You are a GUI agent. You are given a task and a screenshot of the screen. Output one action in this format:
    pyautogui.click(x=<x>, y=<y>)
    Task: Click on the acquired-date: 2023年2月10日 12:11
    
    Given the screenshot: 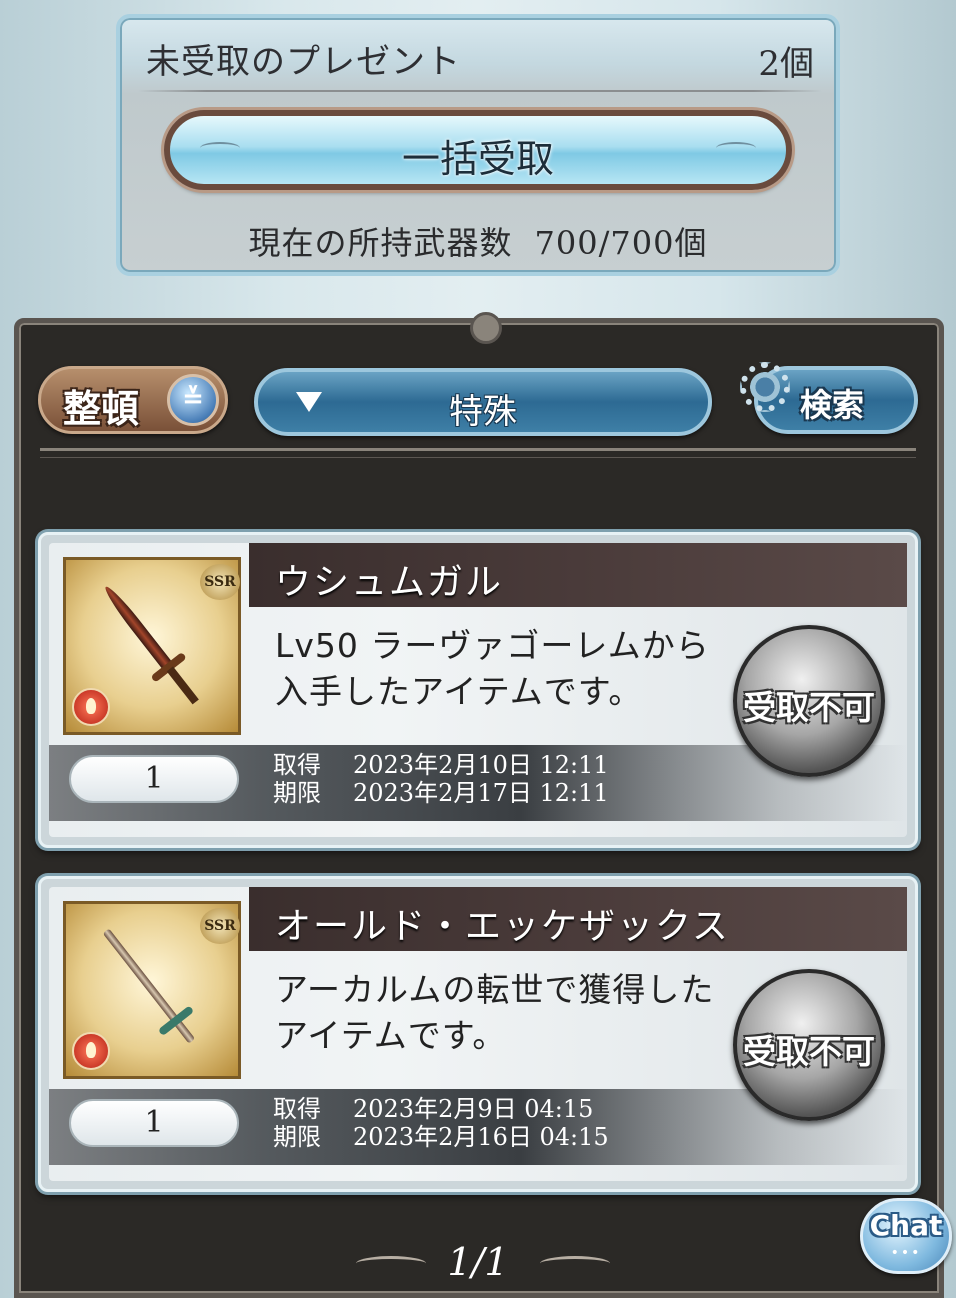 What is the action you would take?
    pyautogui.click(x=481, y=765)
    